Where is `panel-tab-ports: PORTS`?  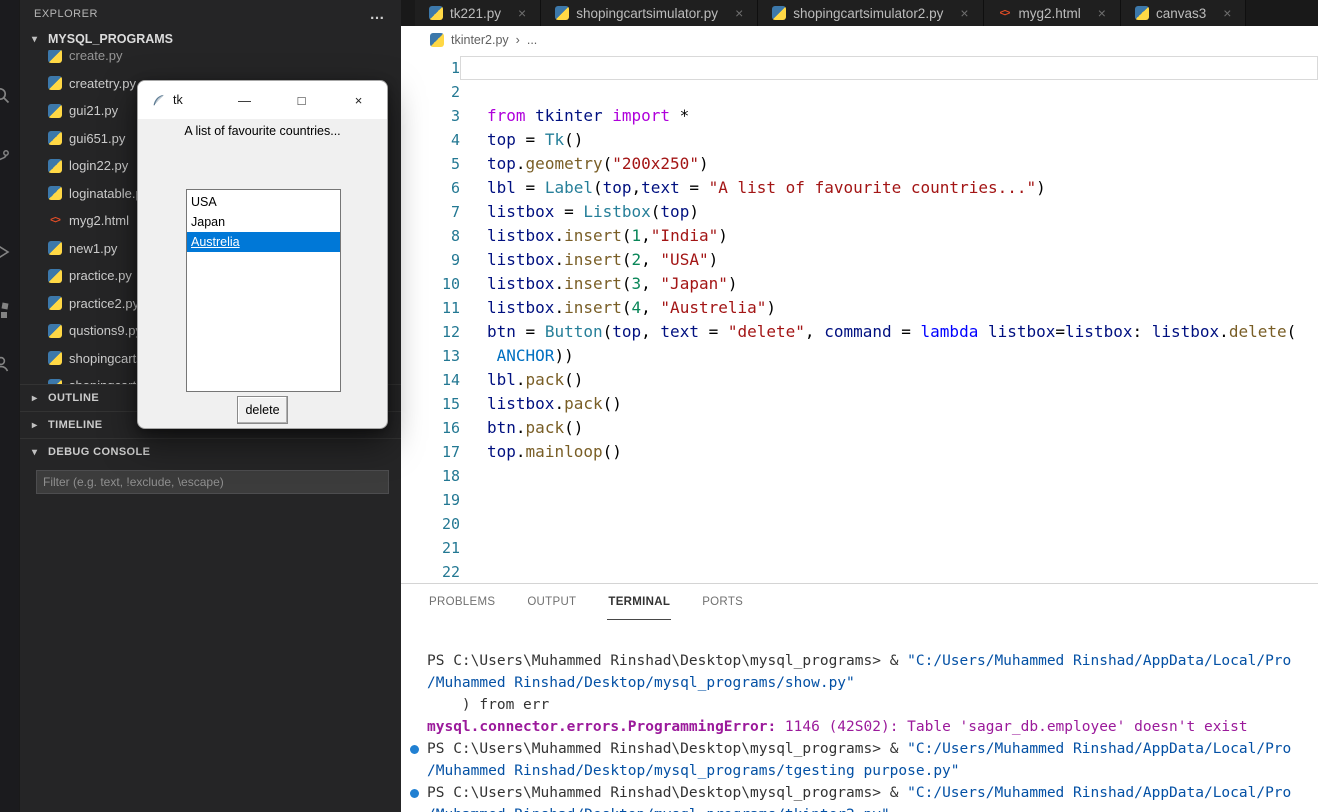 panel-tab-ports: PORTS is located at coordinates (722, 602).